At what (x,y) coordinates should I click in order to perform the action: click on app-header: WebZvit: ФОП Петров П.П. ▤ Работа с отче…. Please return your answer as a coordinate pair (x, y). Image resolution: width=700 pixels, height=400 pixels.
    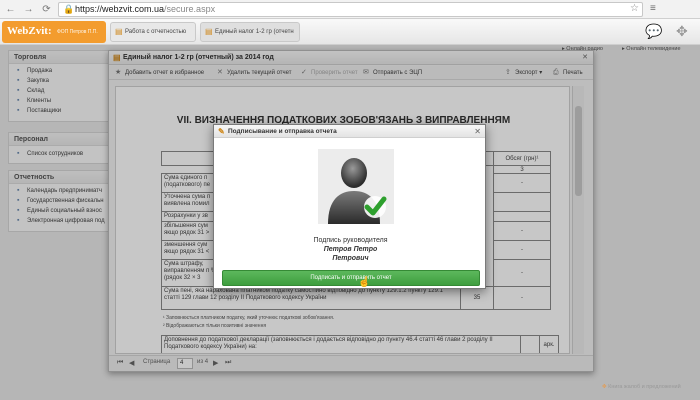
    Looking at the image, I should click on (350, 32).